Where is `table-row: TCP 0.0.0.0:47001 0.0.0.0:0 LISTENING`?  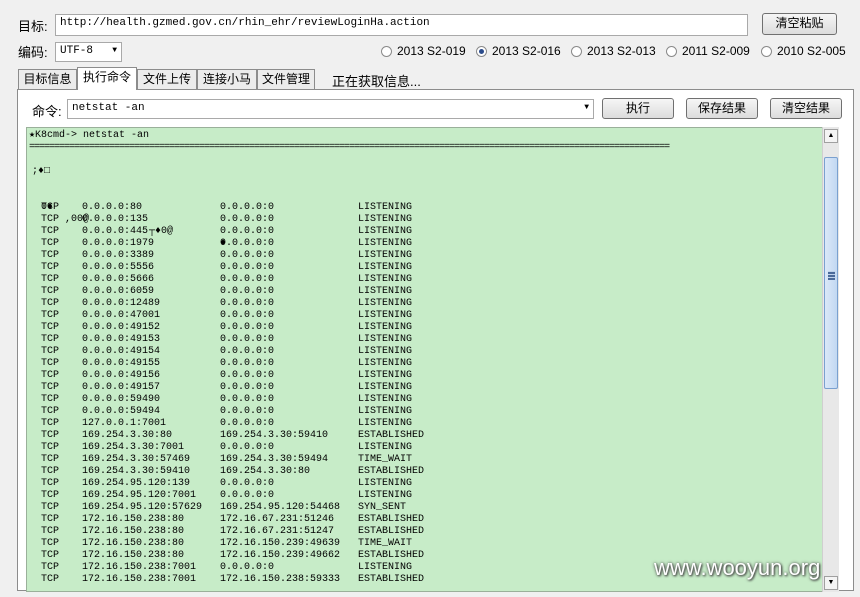 table-row: TCP 0.0.0.0:47001 0.0.0.0:0 LISTENING is located at coordinates (427, 316).